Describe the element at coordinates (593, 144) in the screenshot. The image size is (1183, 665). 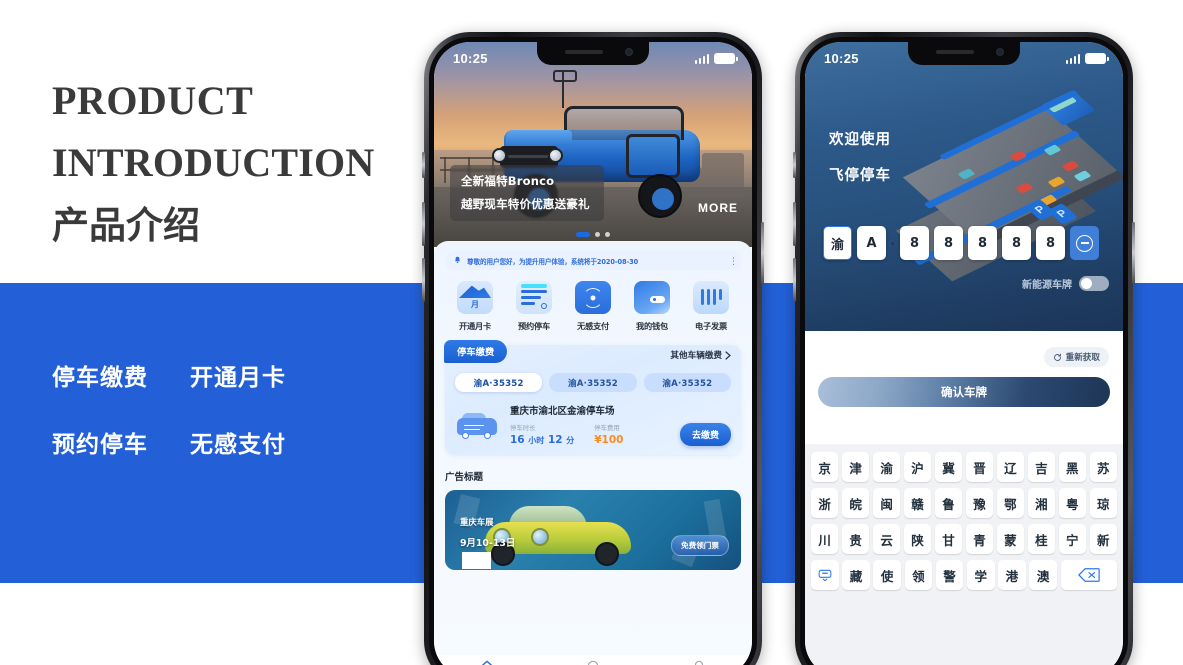
I see `hero-banner: 10:25 全新福特Bronco 越野现车特价优惠送豪礼 MORE` at that location.